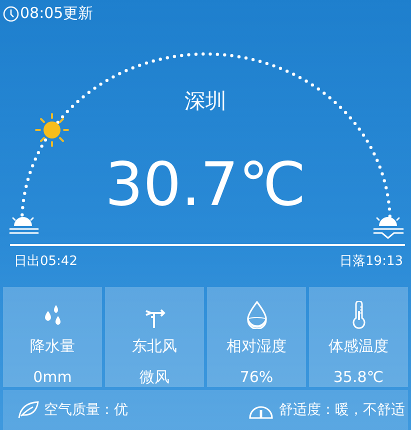 The image size is (411, 430). I want to click on stat-label: 东北风, so click(154, 346).